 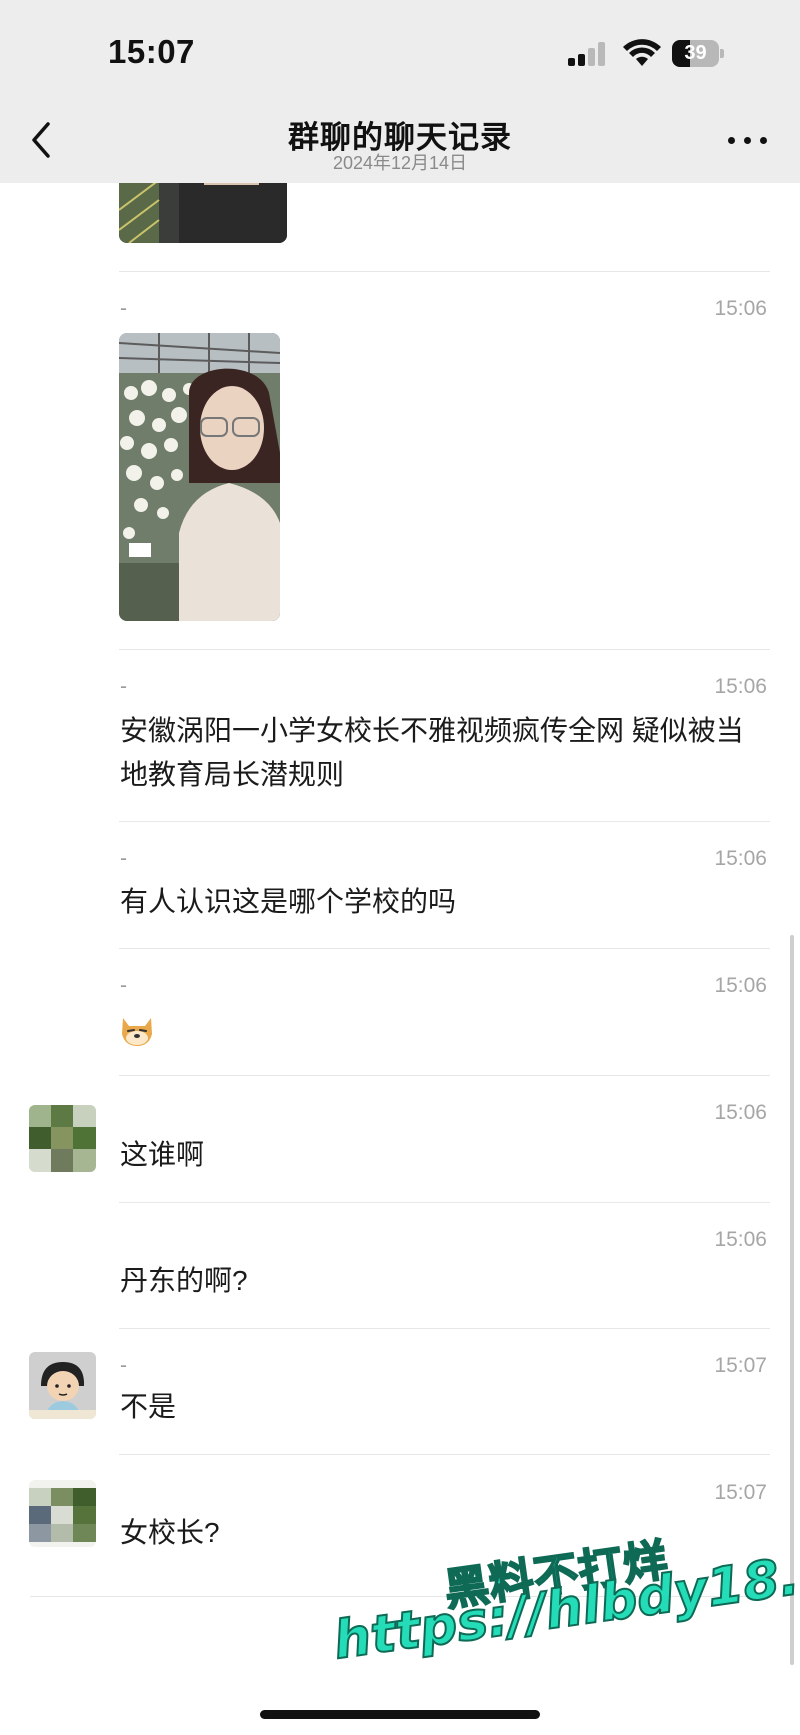 What do you see at coordinates (400, 163) in the screenshot?
I see `page-subtitle-date: 2024年12月14日` at bounding box center [400, 163].